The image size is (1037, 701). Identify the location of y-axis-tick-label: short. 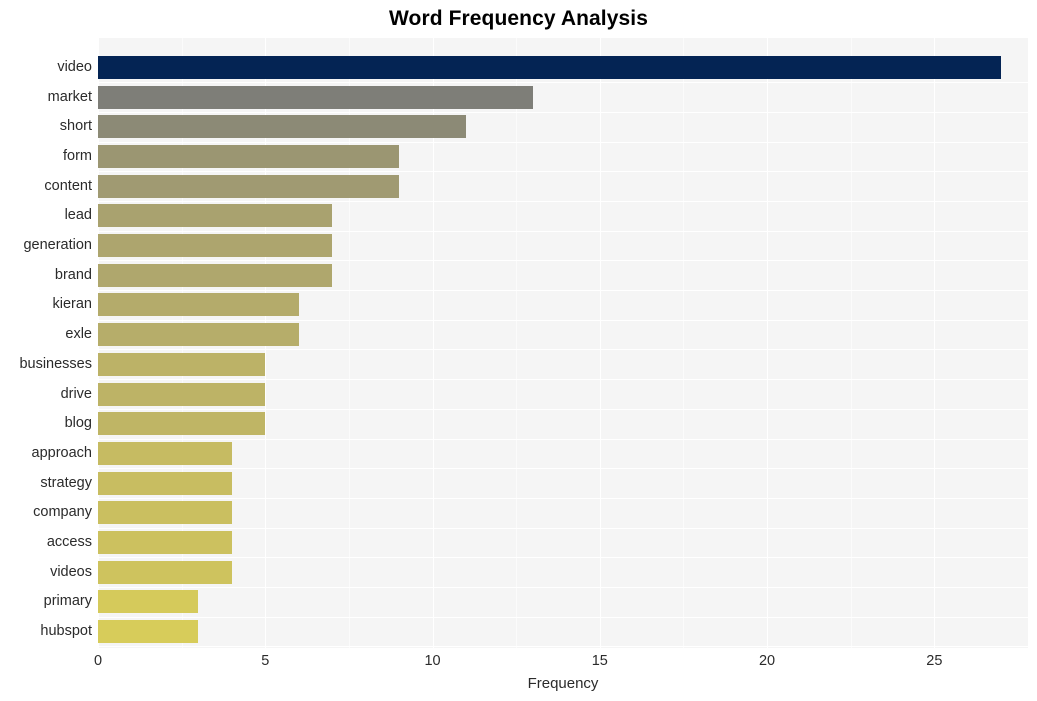
(75, 126).